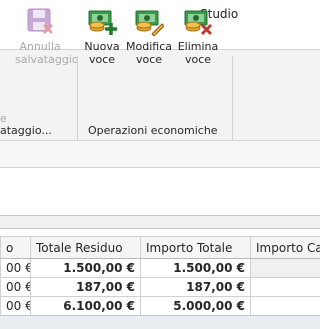 This screenshot has width=320, height=329. I want to click on cancel-save-label-1: Annulla, so click(40, 46).